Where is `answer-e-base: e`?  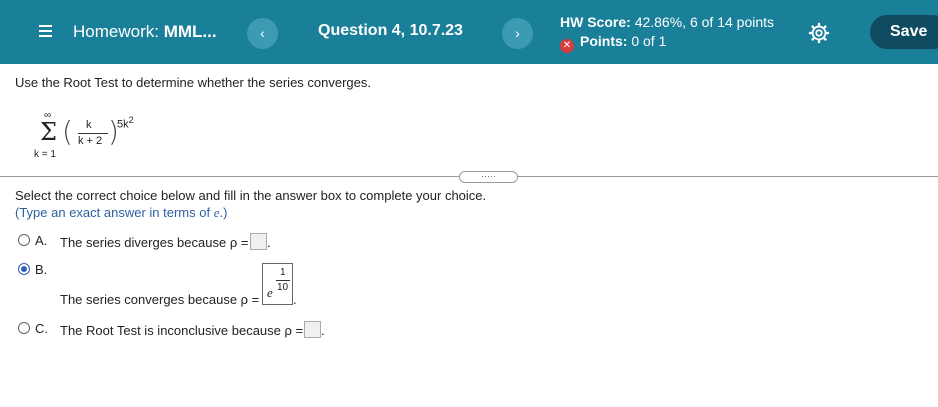
answer-e-base: e is located at coordinates (270, 292).